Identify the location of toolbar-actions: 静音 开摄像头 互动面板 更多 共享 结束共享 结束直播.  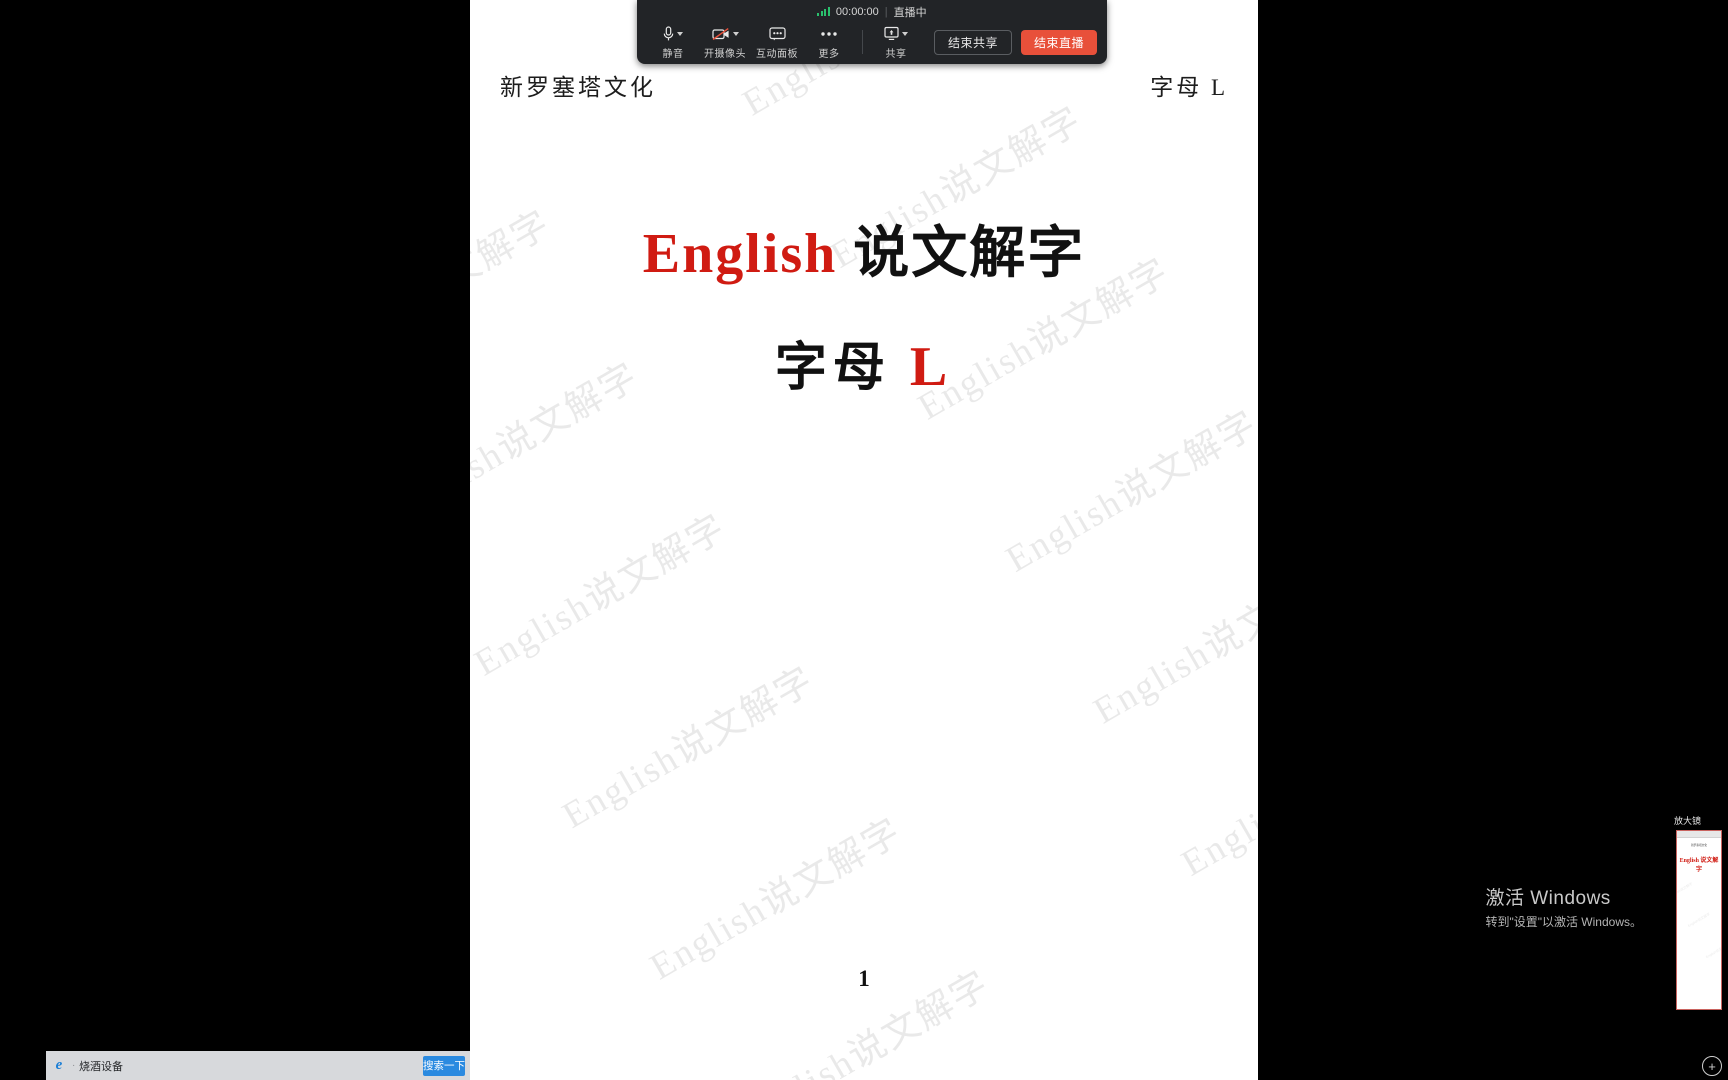
(872, 42).